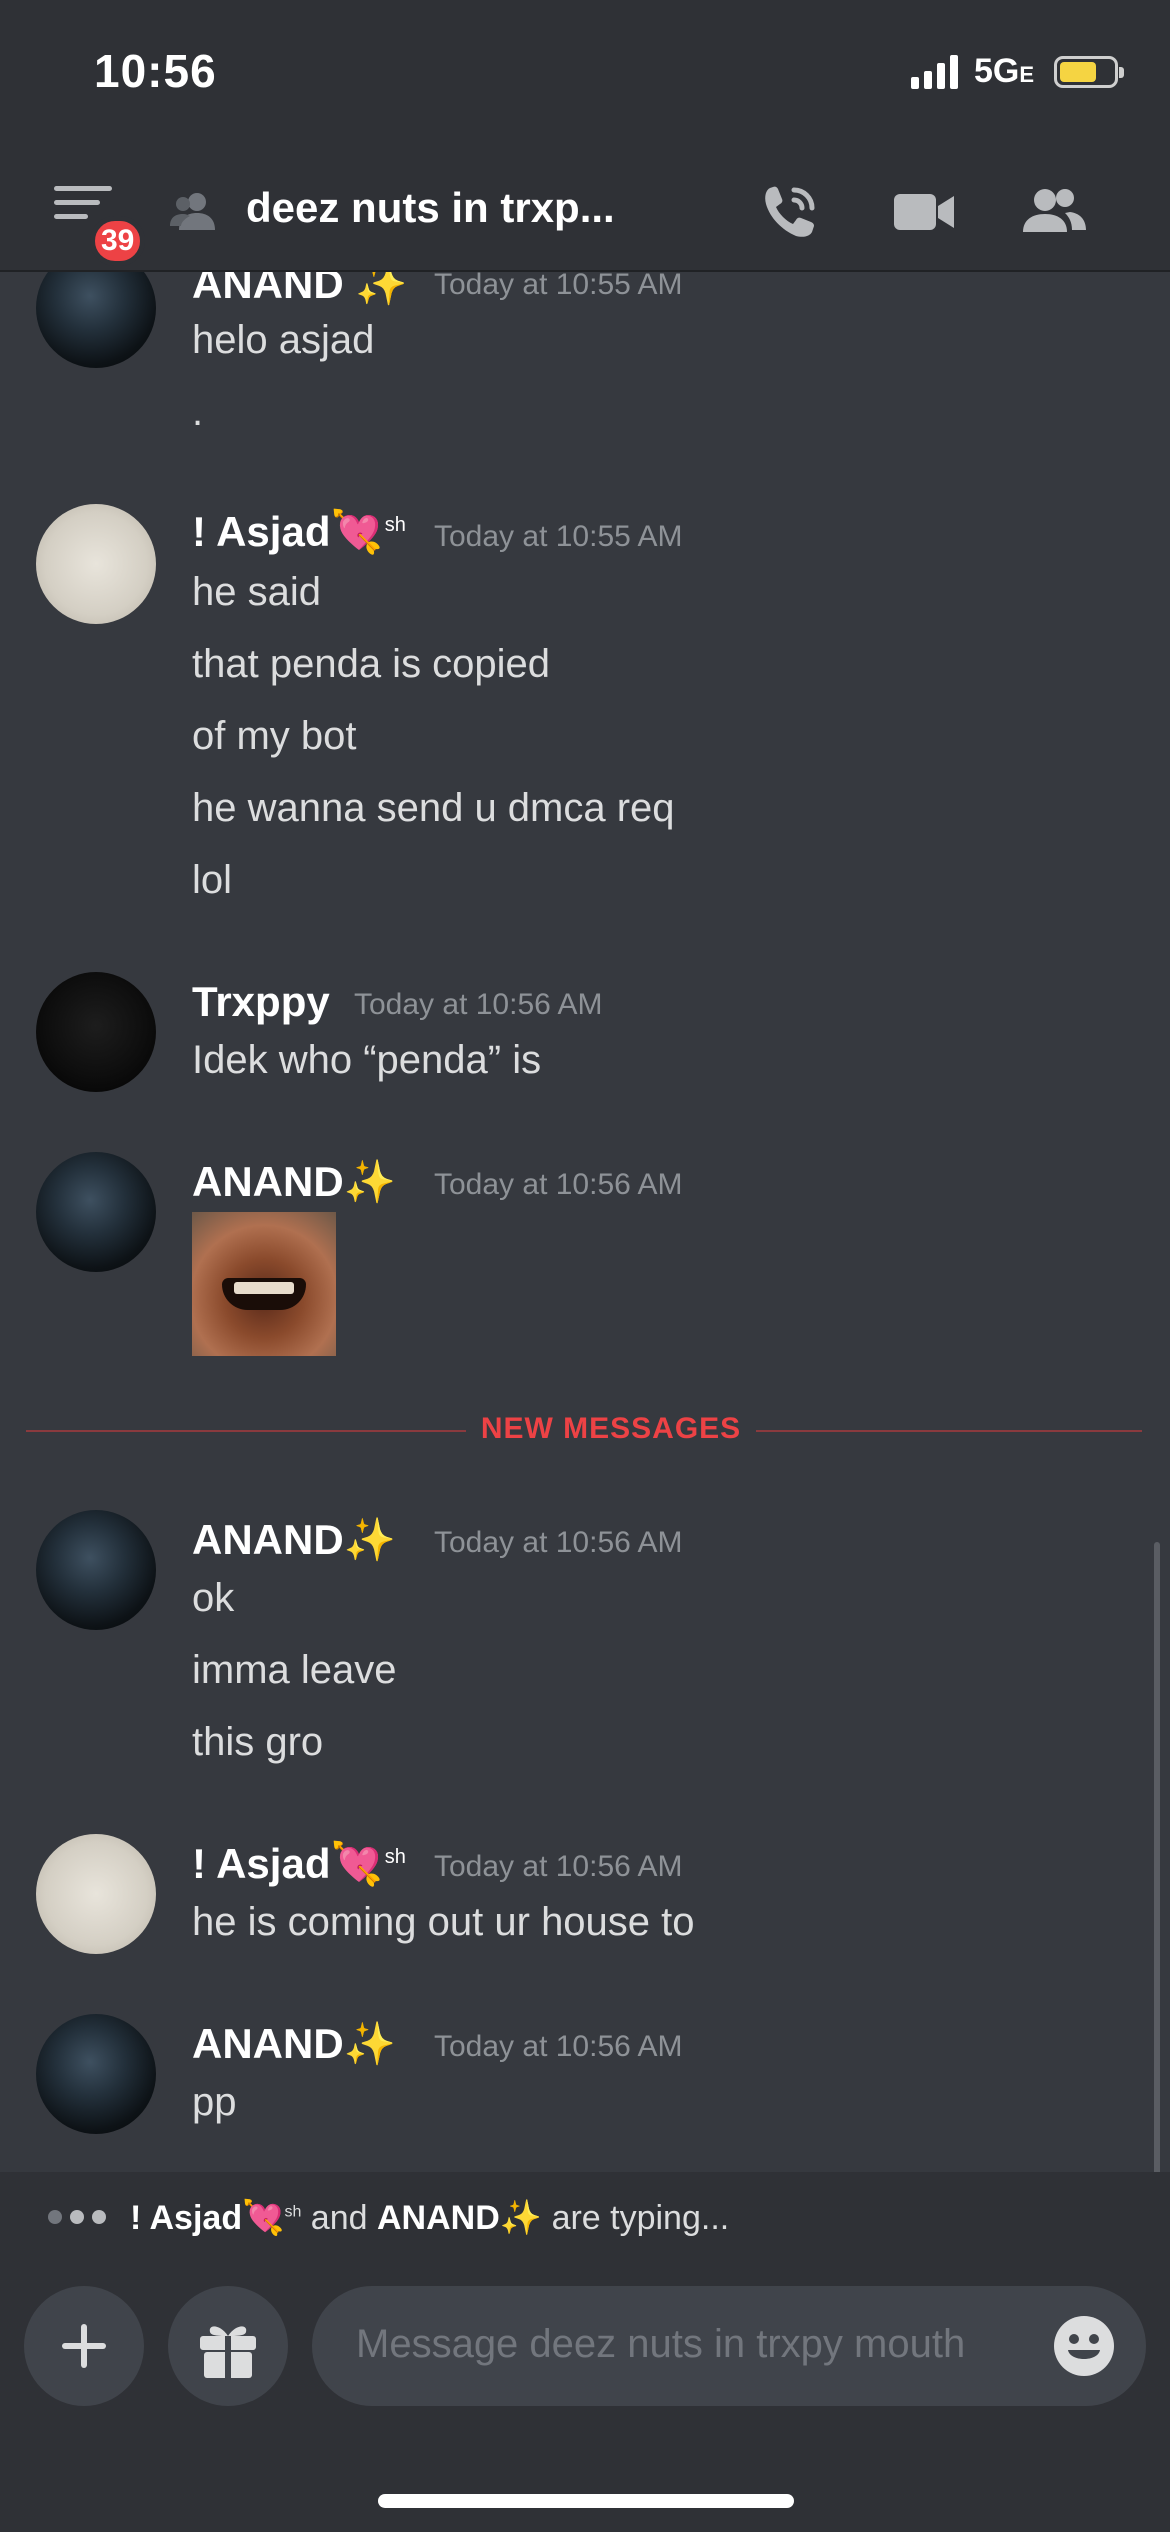 The image size is (1170, 2532). Describe the element at coordinates (371, 664) in the screenshot. I see `message-text: that penda is copied` at that location.